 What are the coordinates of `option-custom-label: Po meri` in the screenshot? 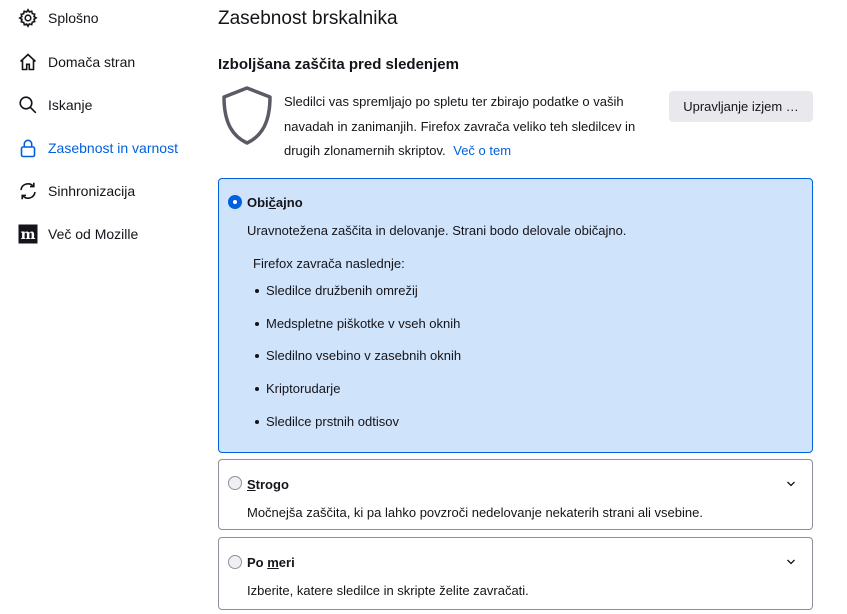 It's located at (271, 562).